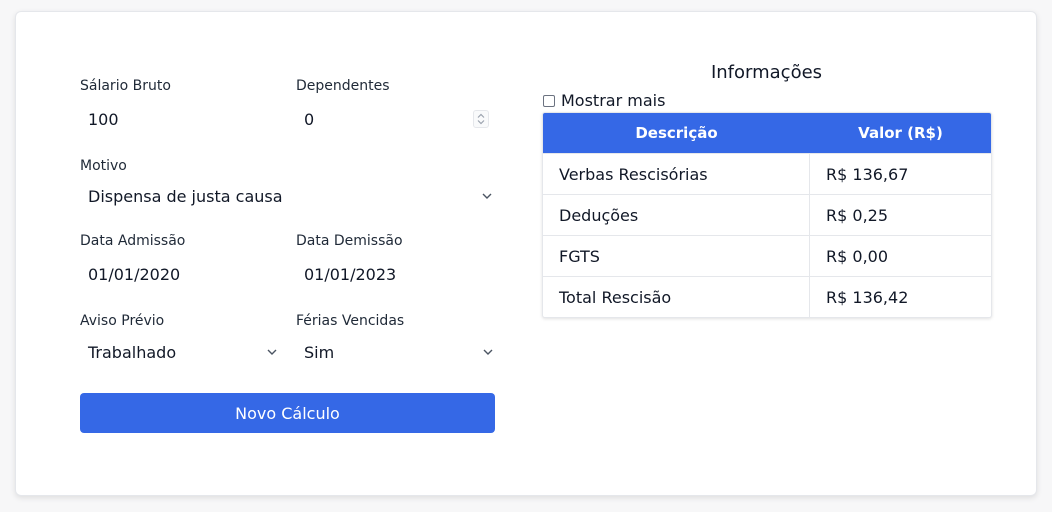 This screenshot has height=512, width=1052. Describe the element at coordinates (676, 133) in the screenshot. I see `column-header-descricao: Descrição` at that location.